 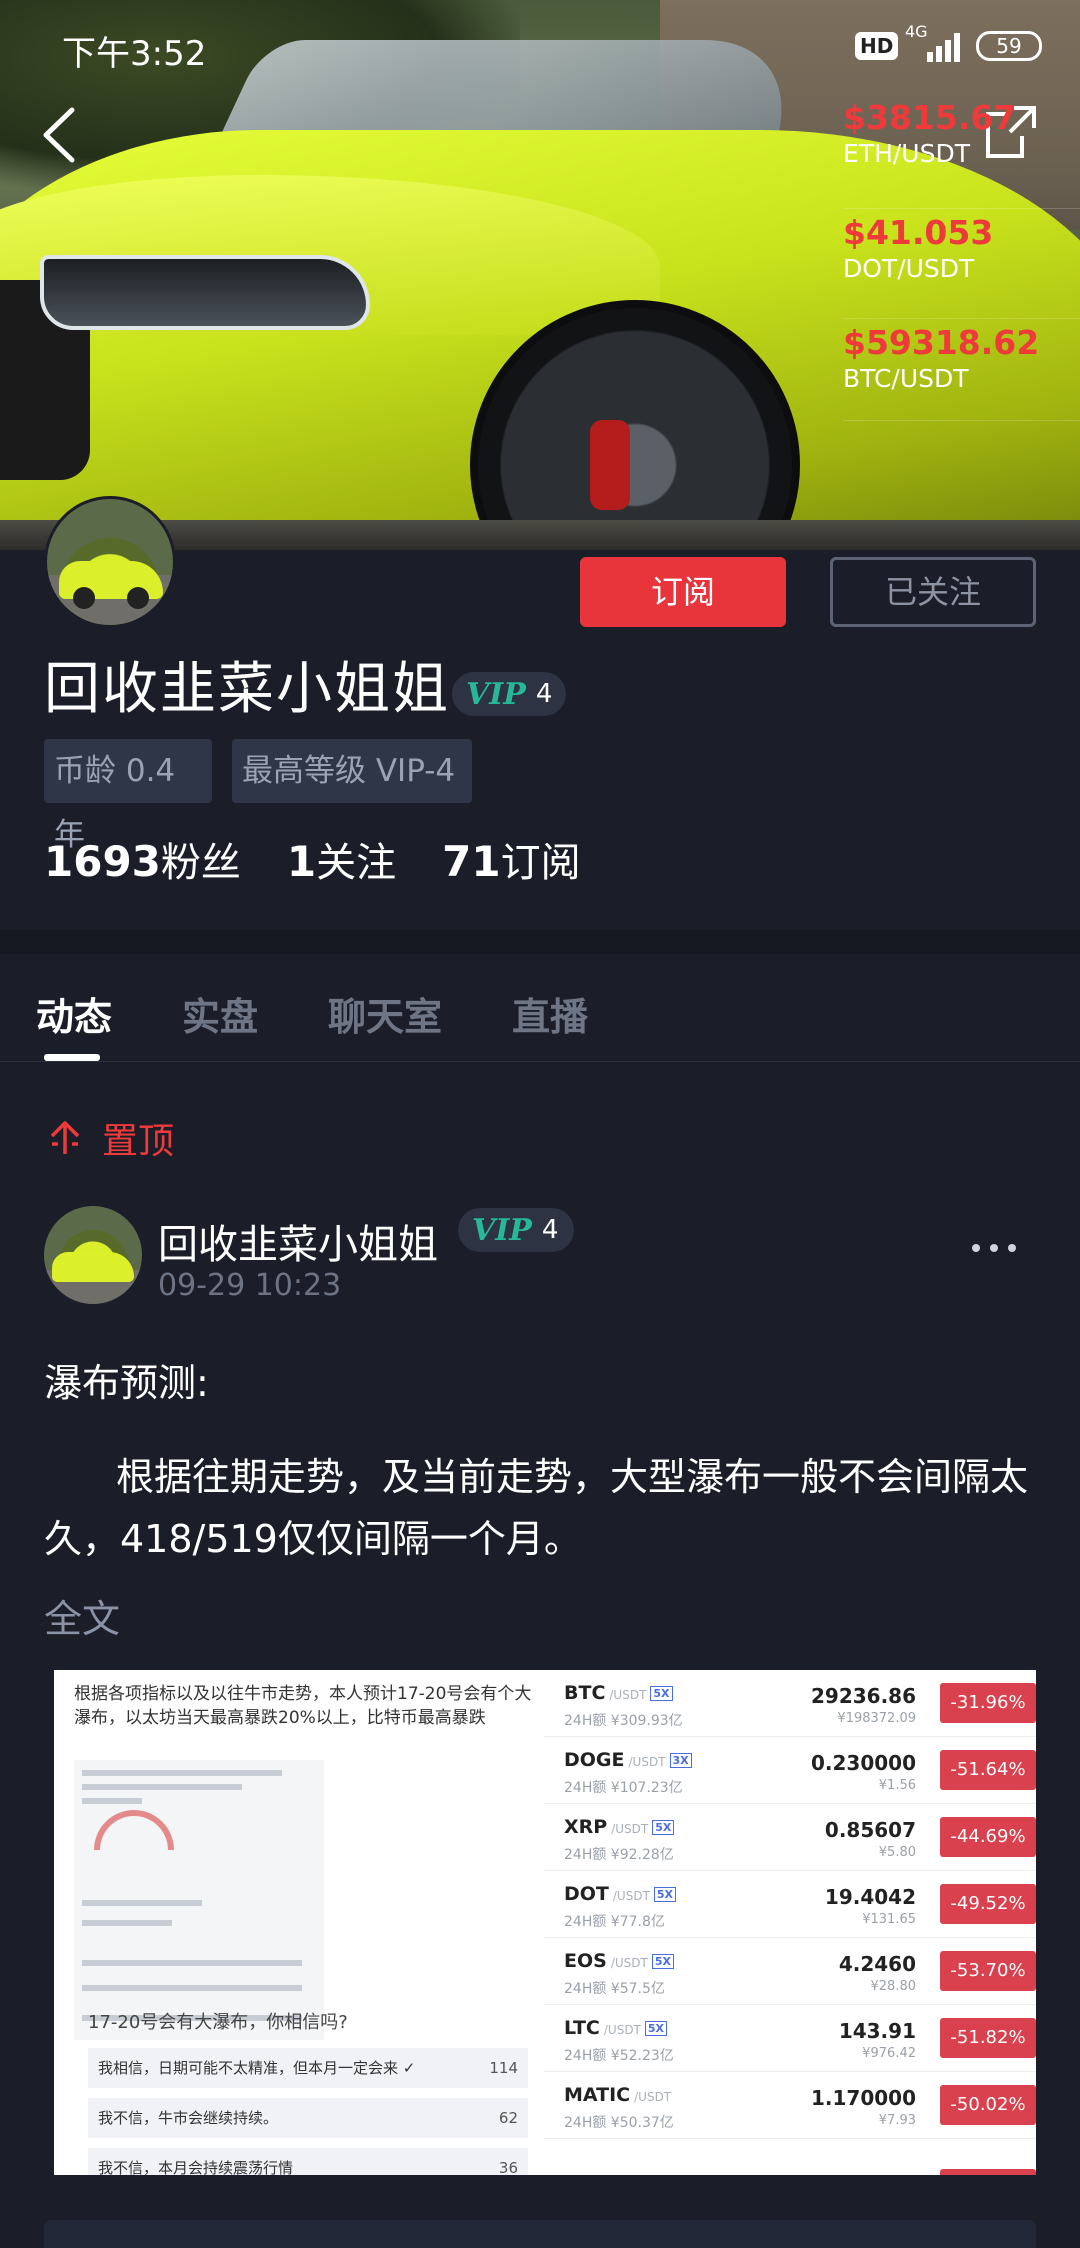 What do you see at coordinates (540, 2234) in the screenshot?
I see `next-card` at bounding box center [540, 2234].